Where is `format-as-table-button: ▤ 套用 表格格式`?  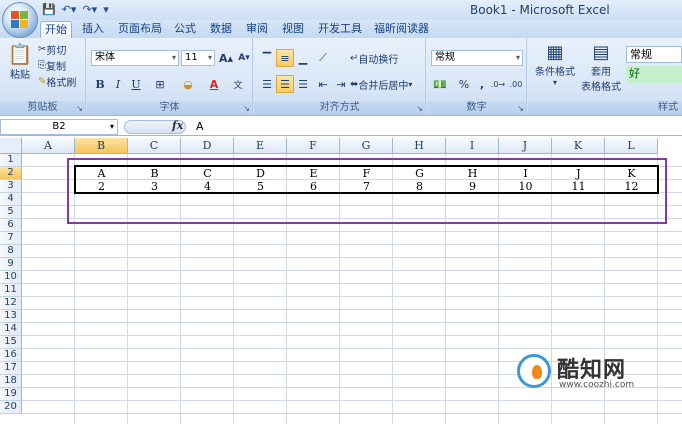
format-as-table-button: ▤ 套用 表格格式 is located at coordinates (601, 67).